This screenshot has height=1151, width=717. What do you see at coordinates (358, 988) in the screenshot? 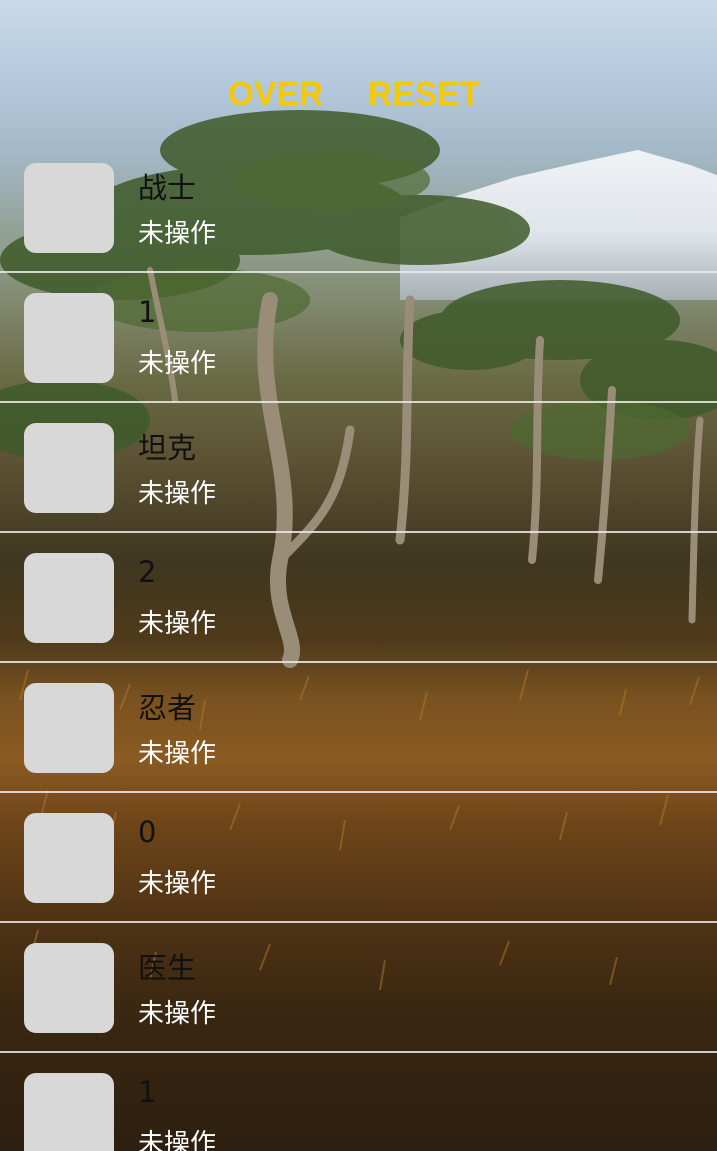
I see `list-item: 医生 未操作` at bounding box center [358, 988].